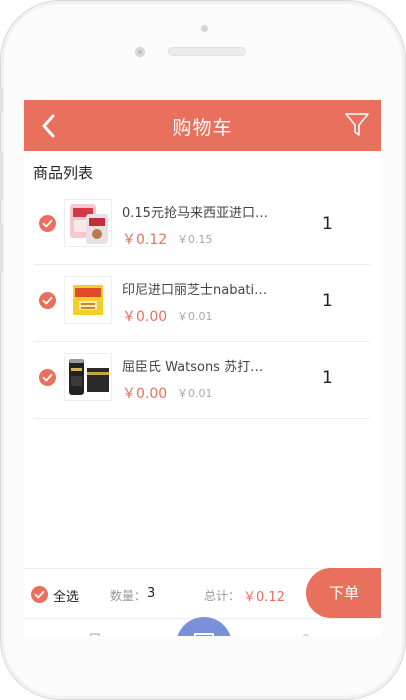 This screenshot has width=406, height=700. Describe the element at coordinates (66, 595) in the screenshot. I see `select-all-label: 全选` at that location.